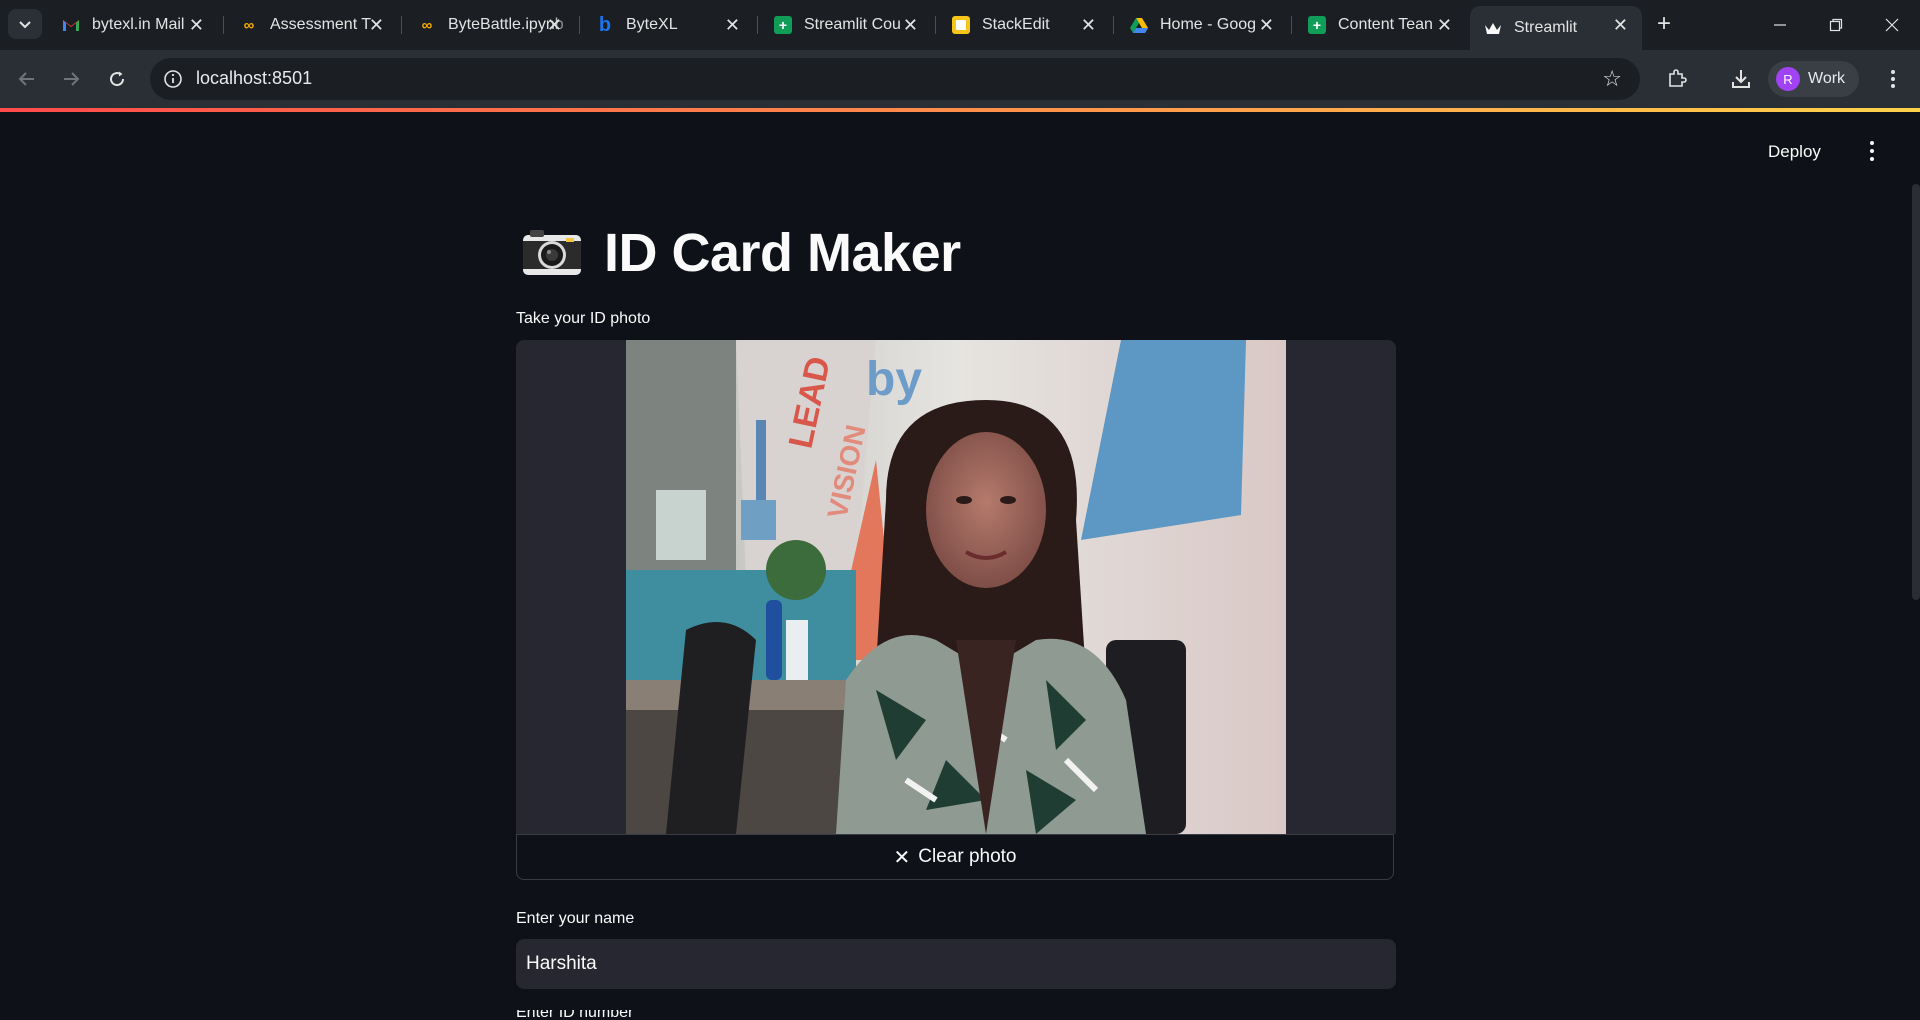  Describe the element at coordinates (1493, 28) in the screenshot. I see `streamlit-icon` at that location.